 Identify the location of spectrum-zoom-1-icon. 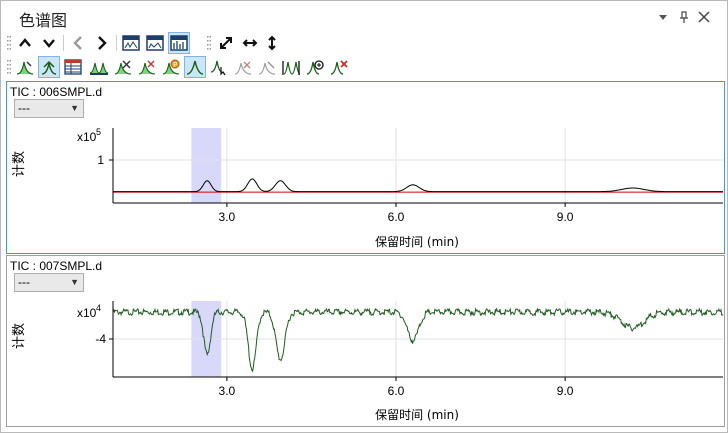
(131, 43).